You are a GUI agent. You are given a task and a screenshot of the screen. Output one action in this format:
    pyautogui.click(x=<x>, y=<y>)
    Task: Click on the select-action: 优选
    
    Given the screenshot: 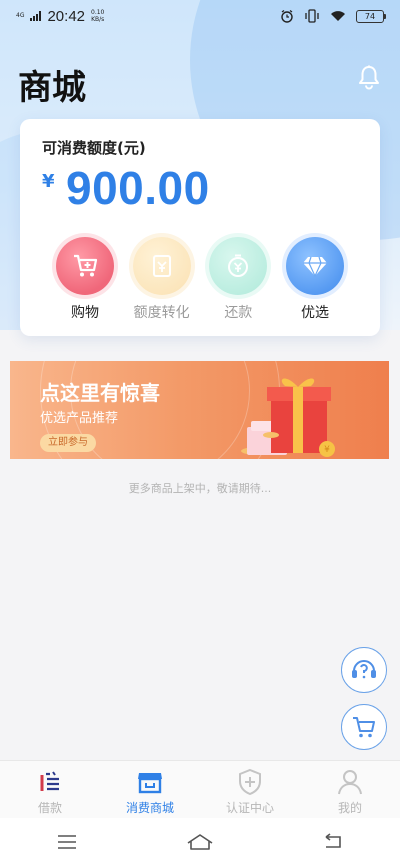 What is the action you would take?
    pyautogui.click(x=315, y=279)
    